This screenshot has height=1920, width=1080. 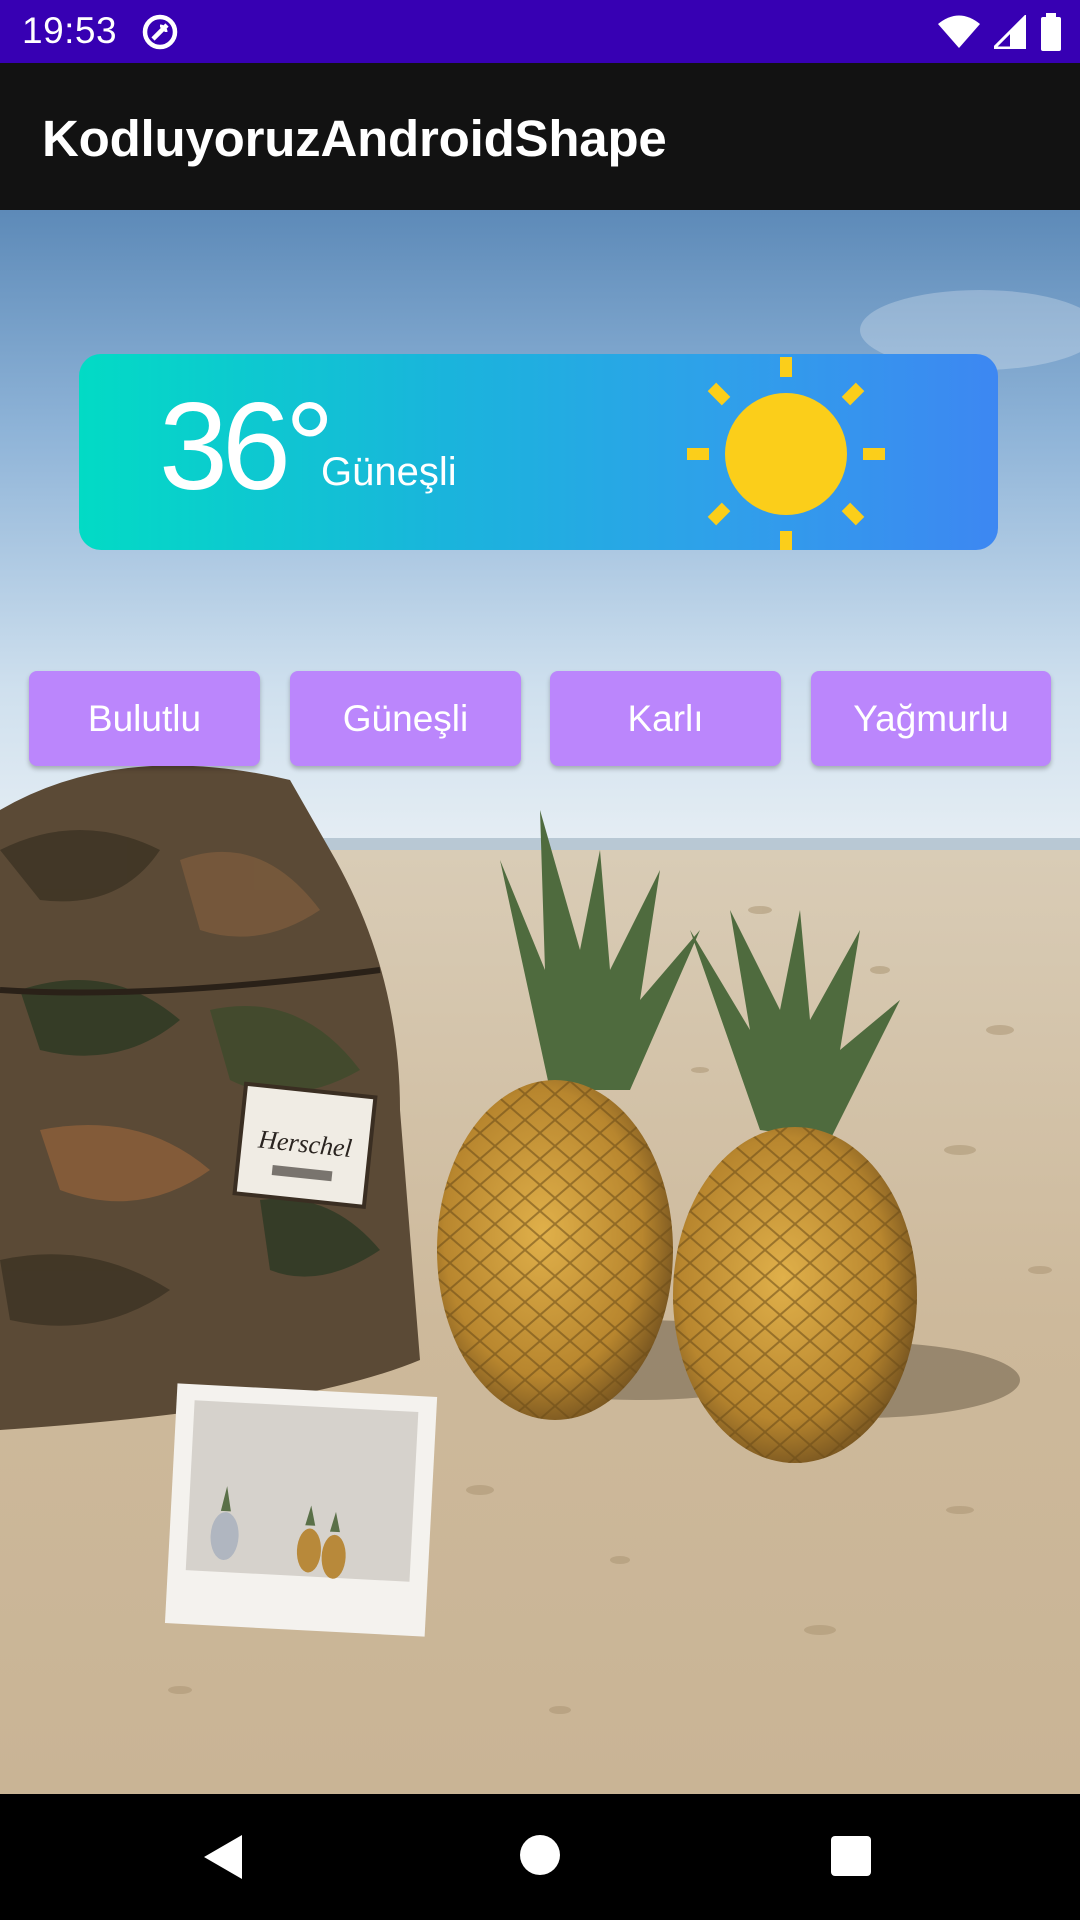 What do you see at coordinates (144, 718) in the screenshot?
I see `cloudy-button: Bulutlu` at bounding box center [144, 718].